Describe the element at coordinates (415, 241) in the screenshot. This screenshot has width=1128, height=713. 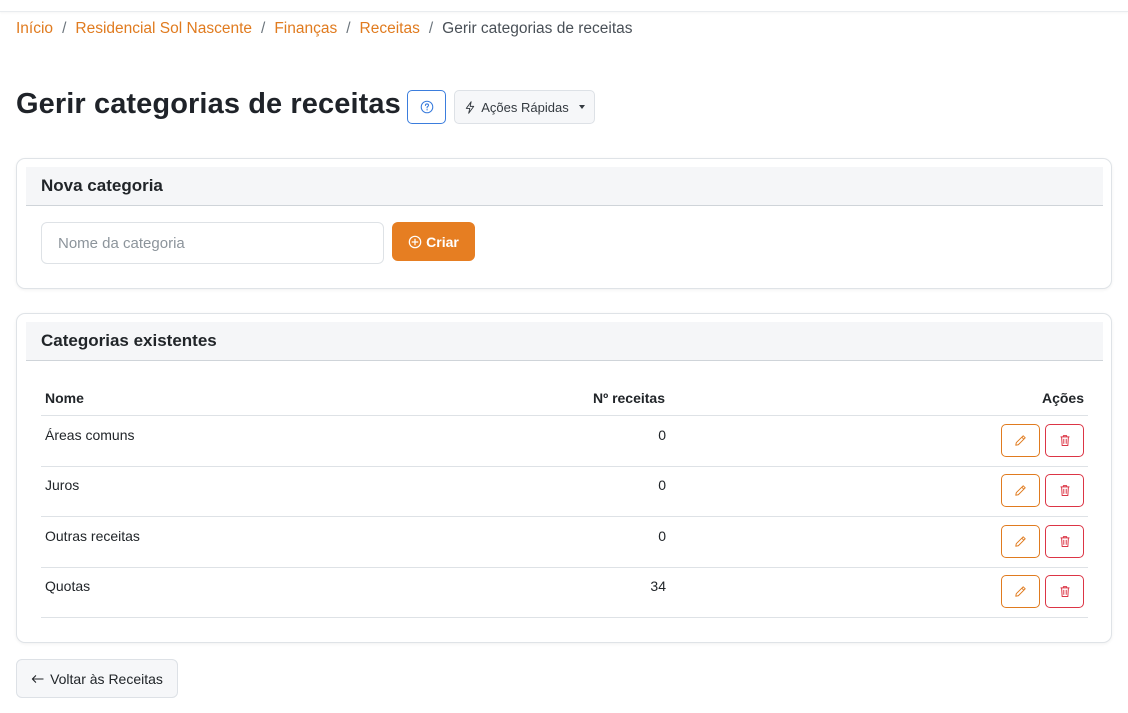
I see `plus-circle-icon` at that location.